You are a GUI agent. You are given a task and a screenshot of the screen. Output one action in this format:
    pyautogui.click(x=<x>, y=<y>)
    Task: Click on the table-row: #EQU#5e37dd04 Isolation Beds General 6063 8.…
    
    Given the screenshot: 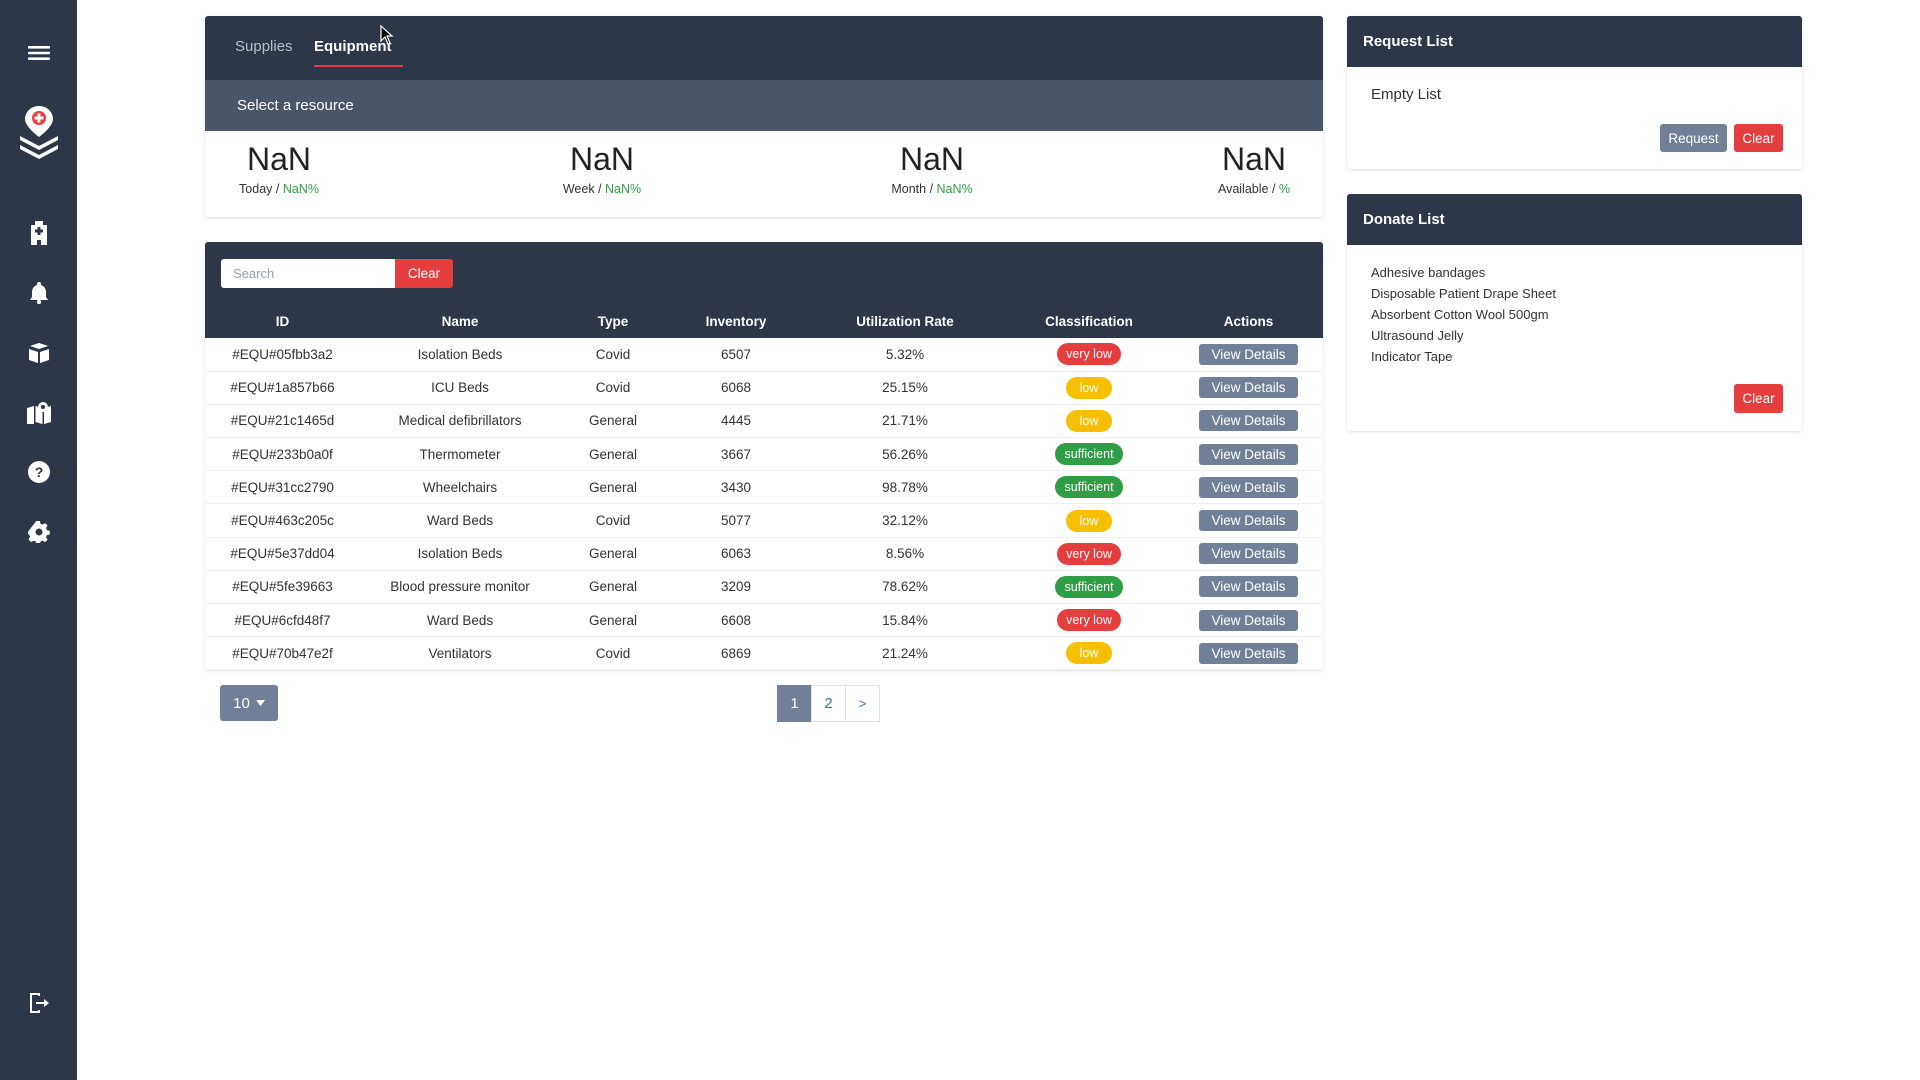 What is the action you would take?
    pyautogui.click(x=764, y=554)
    